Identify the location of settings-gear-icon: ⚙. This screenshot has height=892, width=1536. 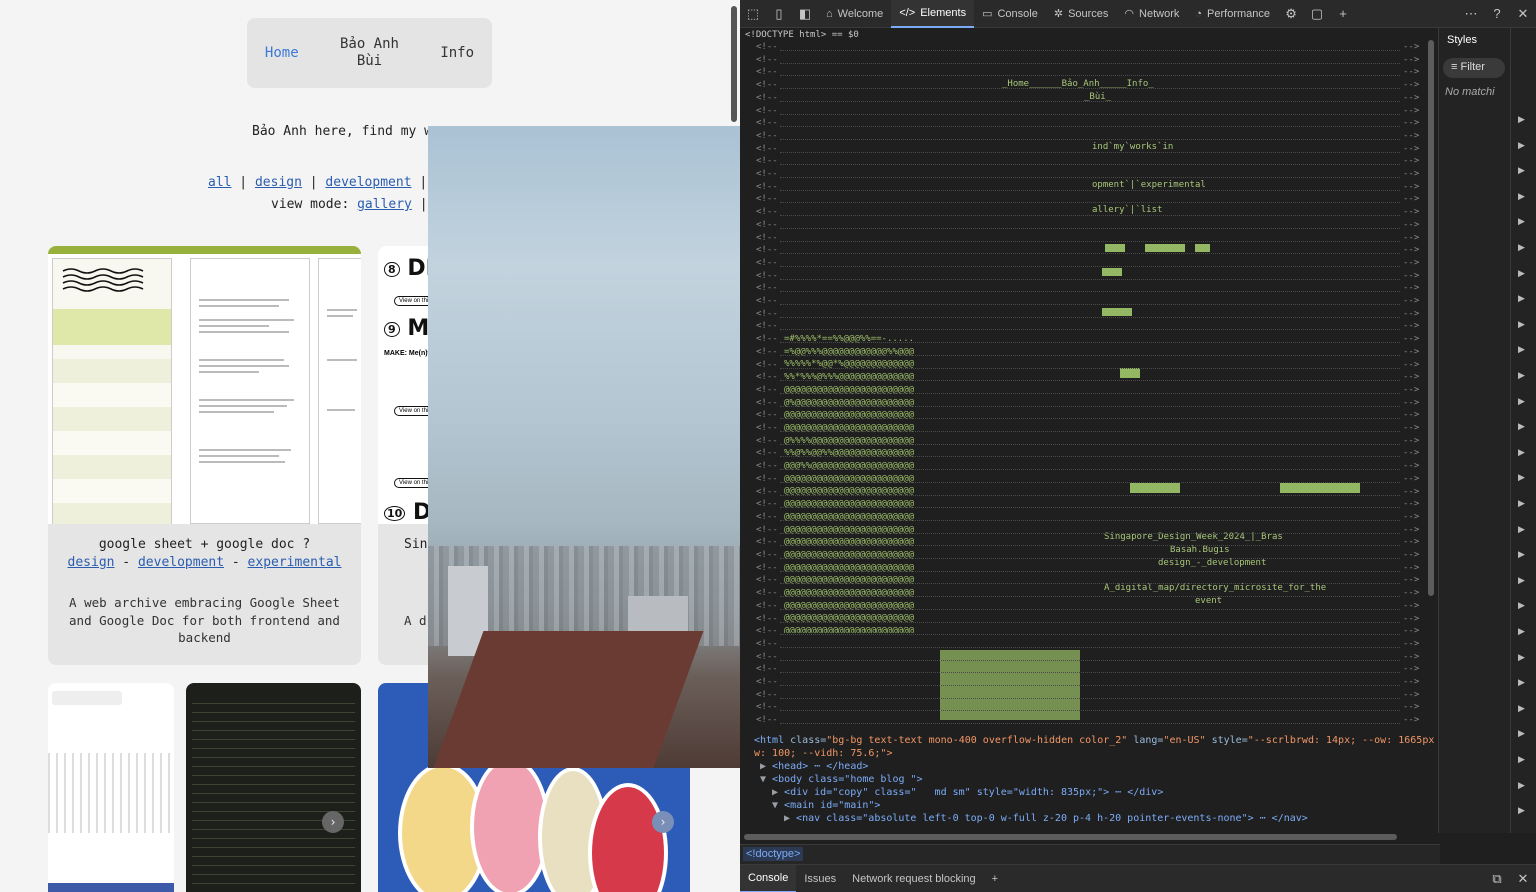
(1291, 14).